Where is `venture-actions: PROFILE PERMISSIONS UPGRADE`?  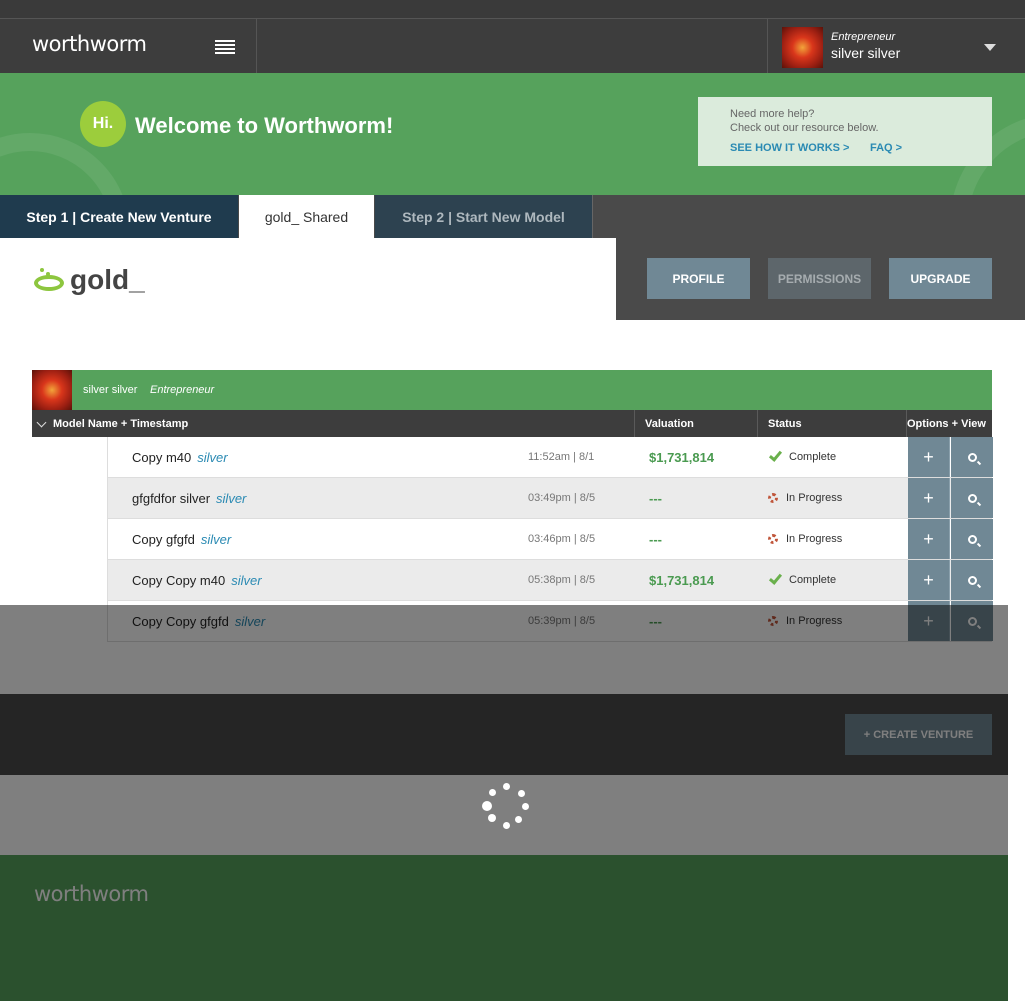 venture-actions: PROFILE PERMISSIONS UPGRADE is located at coordinates (820, 279).